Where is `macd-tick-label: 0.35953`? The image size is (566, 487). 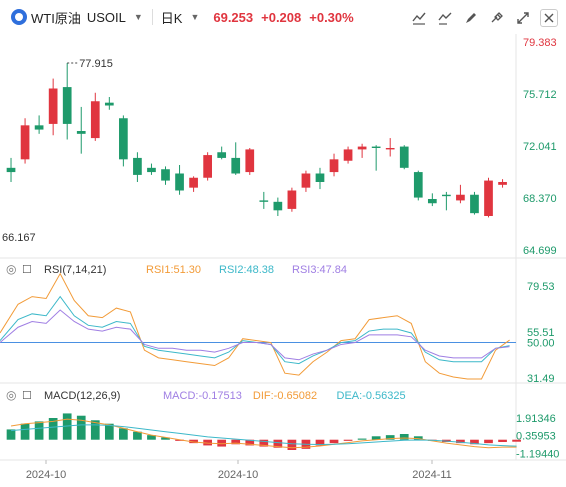
macd-tick-label: 0.35953 is located at coordinates (536, 437).